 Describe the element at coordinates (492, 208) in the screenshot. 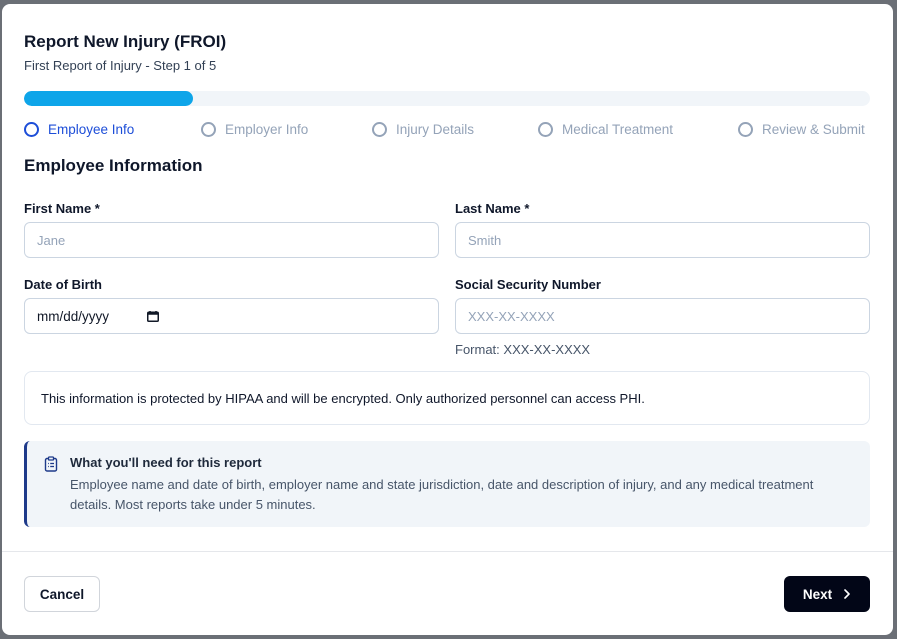

I see `last-name-label: Last Name *` at that location.